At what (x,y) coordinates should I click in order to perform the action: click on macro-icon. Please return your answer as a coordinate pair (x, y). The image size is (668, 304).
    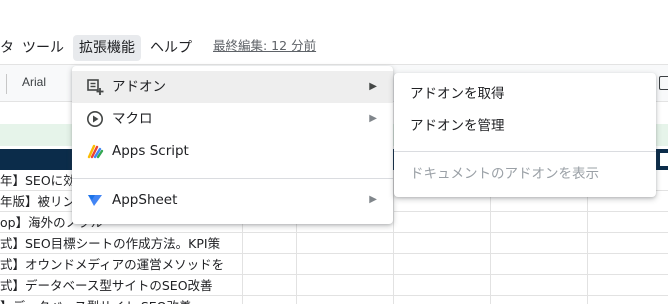
    Looking at the image, I should click on (95, 119).